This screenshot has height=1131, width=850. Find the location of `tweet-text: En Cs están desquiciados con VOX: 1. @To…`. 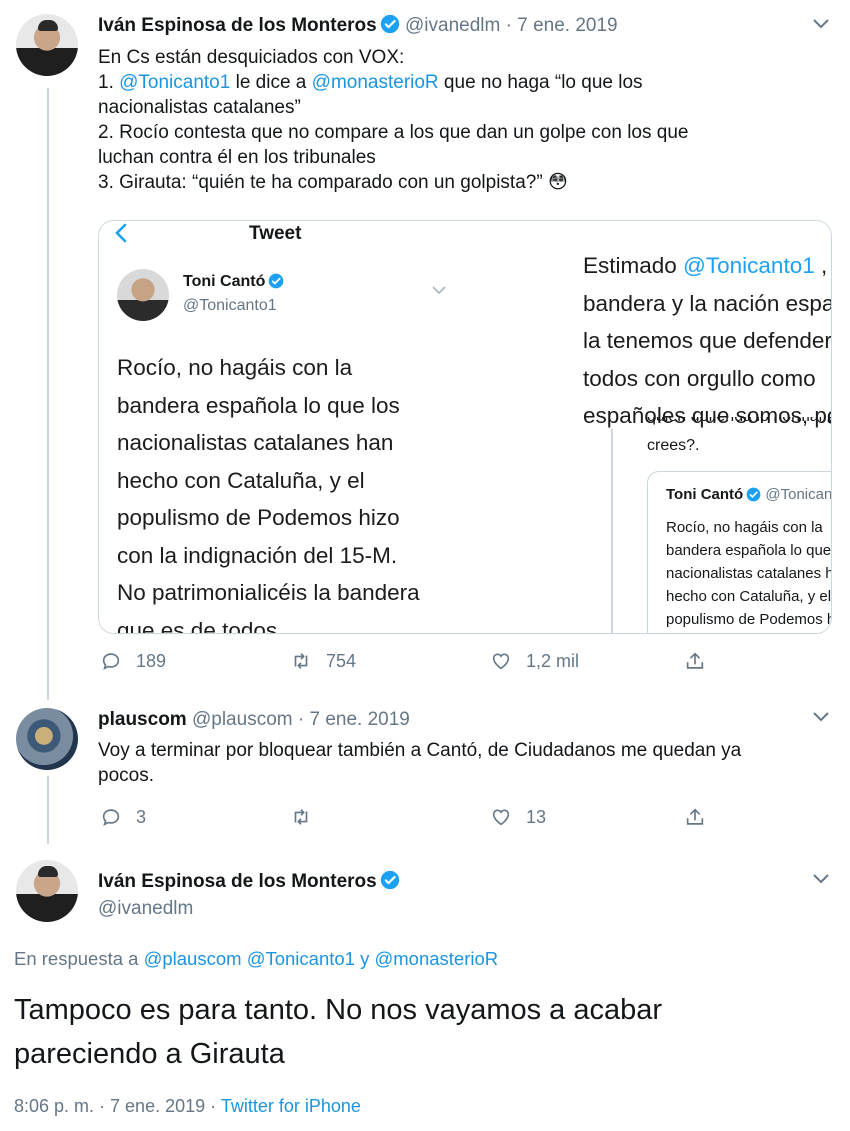

tweet-text: En Cs están desquiciados con VOX: 1. @To… is located at coordinates (393, 120).